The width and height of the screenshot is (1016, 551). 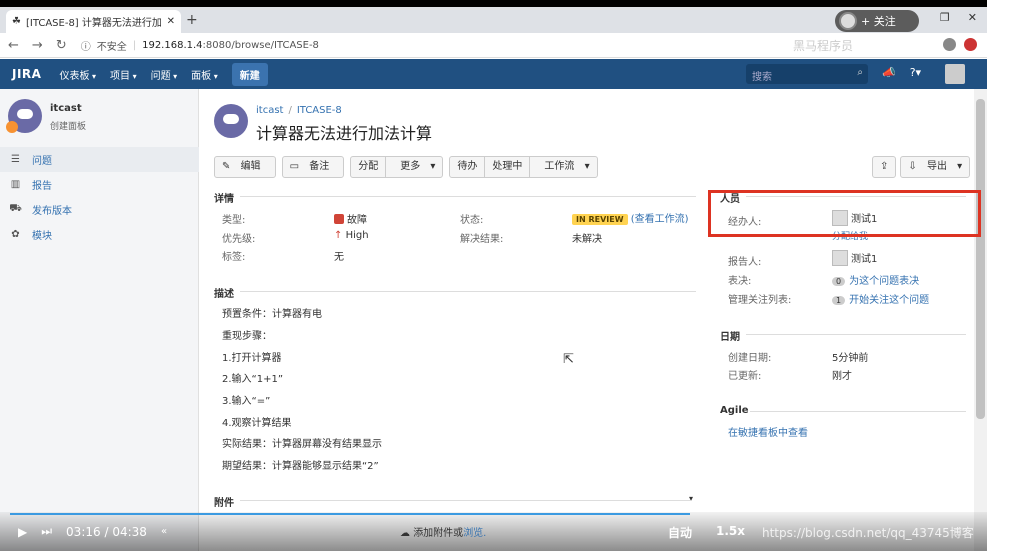 I want to click on reporter-name: 测试1, so click(x=864, y=259).